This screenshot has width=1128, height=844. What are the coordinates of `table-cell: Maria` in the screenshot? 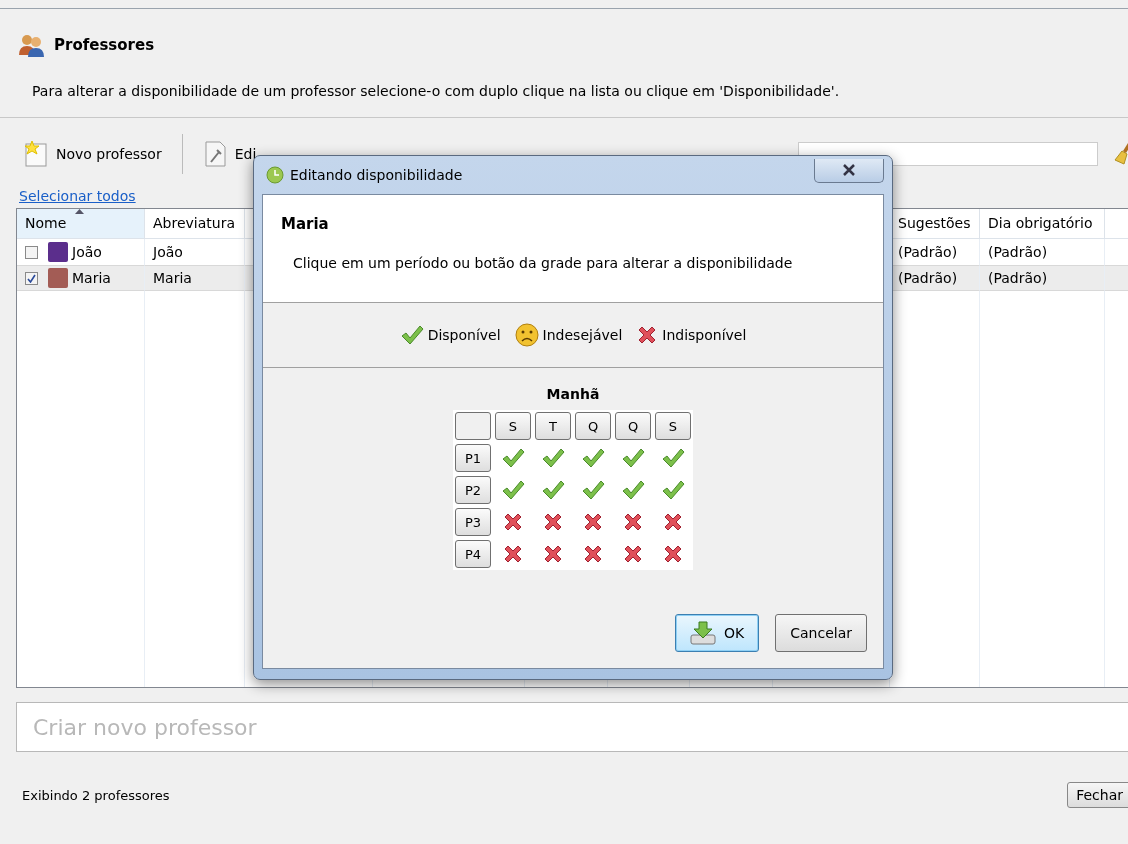 It's located at (195, 278).